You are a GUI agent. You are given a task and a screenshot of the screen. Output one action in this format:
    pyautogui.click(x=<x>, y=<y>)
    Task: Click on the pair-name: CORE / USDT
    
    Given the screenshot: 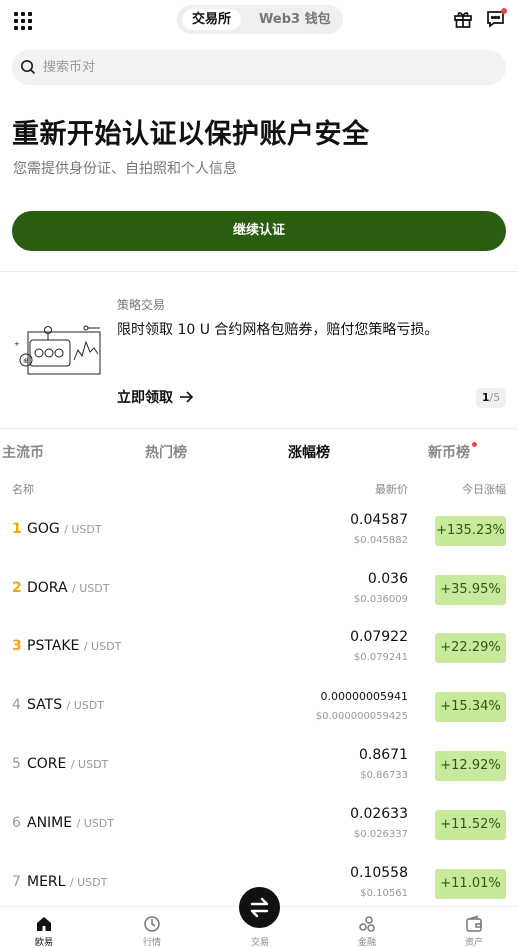 What is the action you would take?
    pyautogui.click(x=67, y=764)
    